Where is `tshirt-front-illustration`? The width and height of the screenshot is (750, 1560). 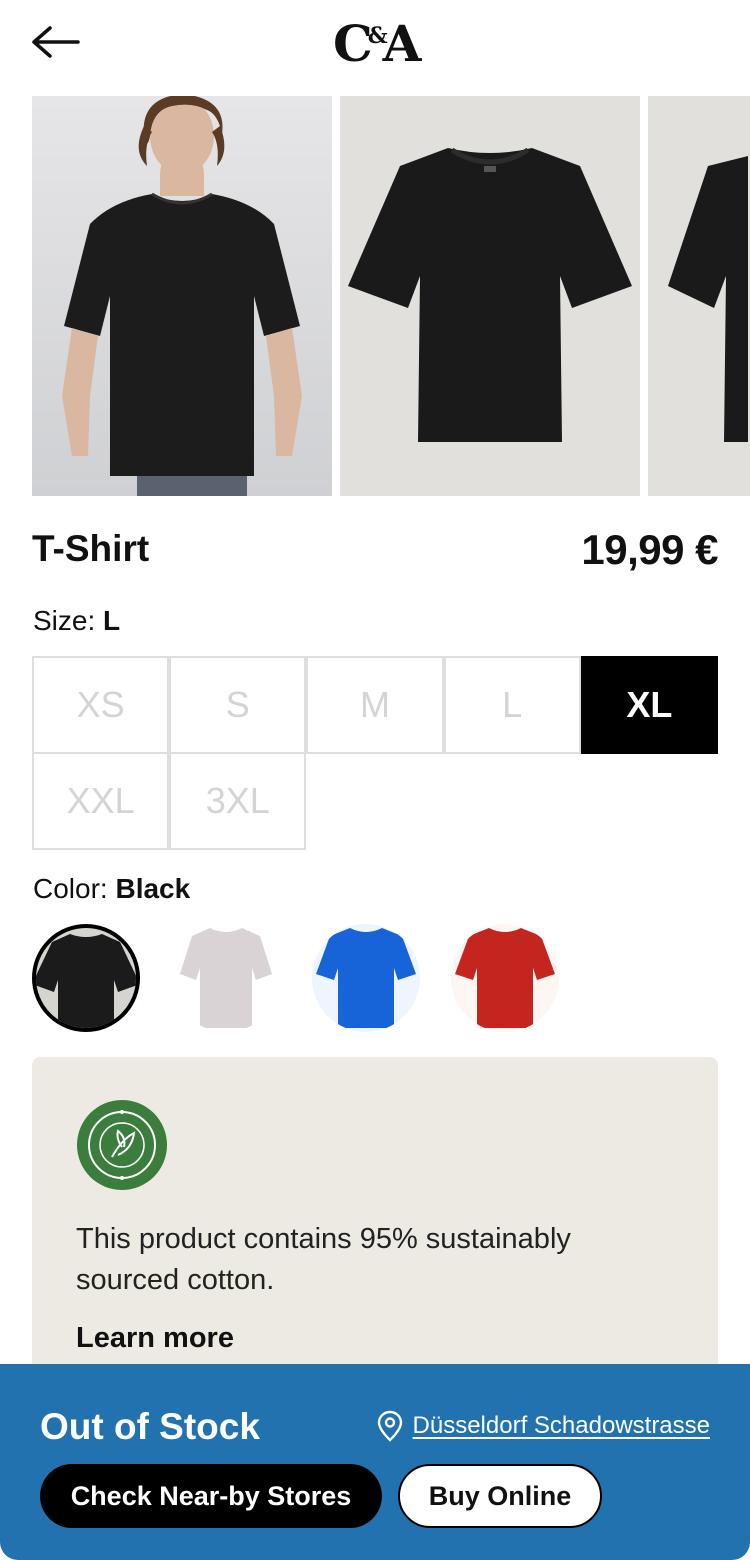
tshirt-front-illustration is located at coordinates (490, 294).